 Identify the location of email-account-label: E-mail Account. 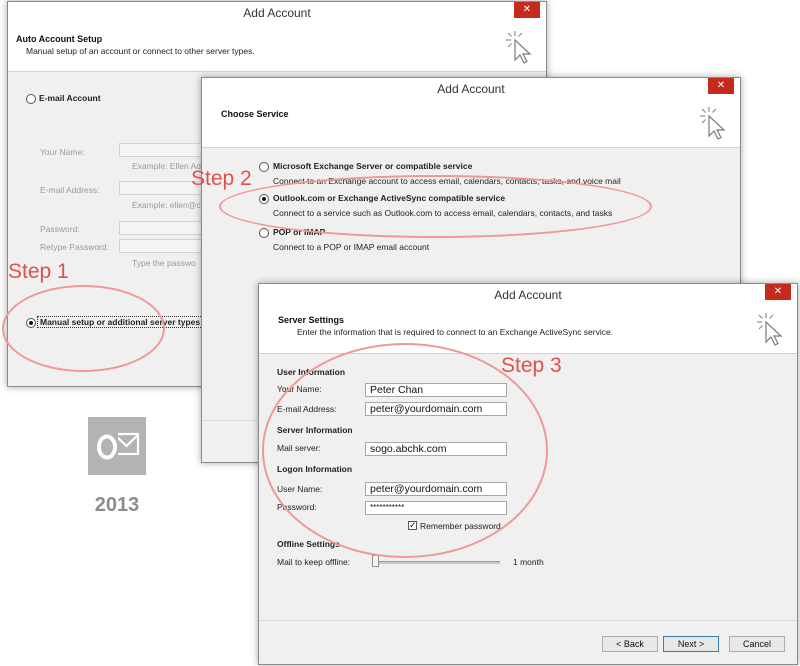
(70, 98).